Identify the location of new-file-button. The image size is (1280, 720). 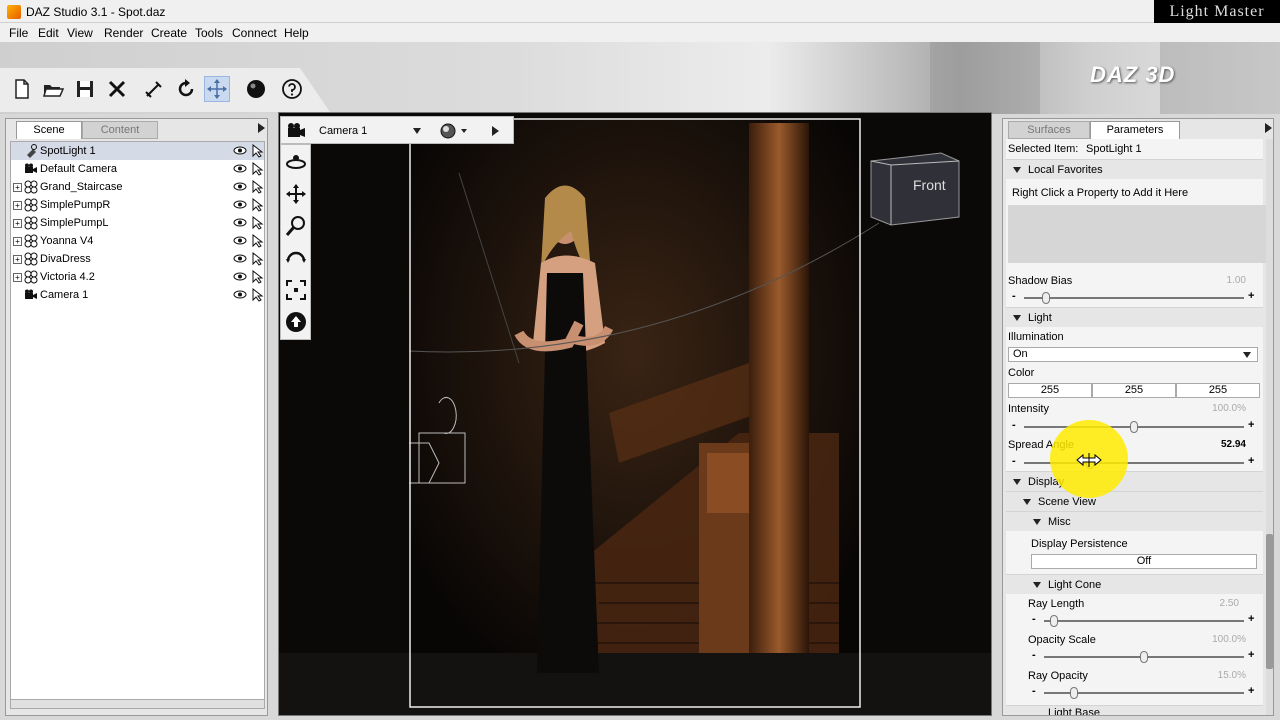
(22, 89).